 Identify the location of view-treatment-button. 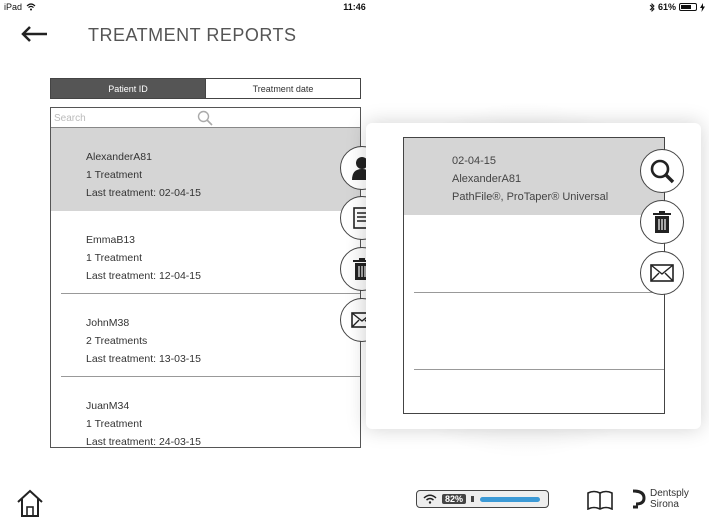
(662, 171).